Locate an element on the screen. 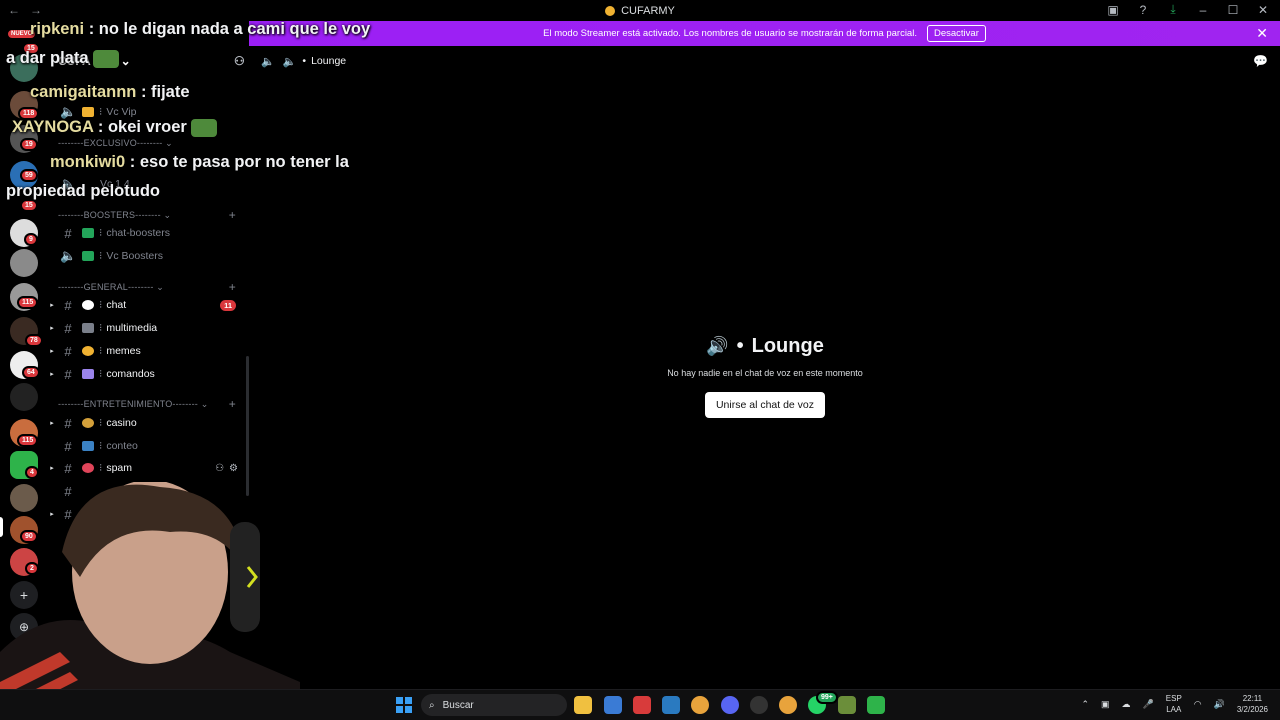 The width and height of the screenshot is (1280, 720). volume-icon: 🔊 is located at coordinates (1219, 704).